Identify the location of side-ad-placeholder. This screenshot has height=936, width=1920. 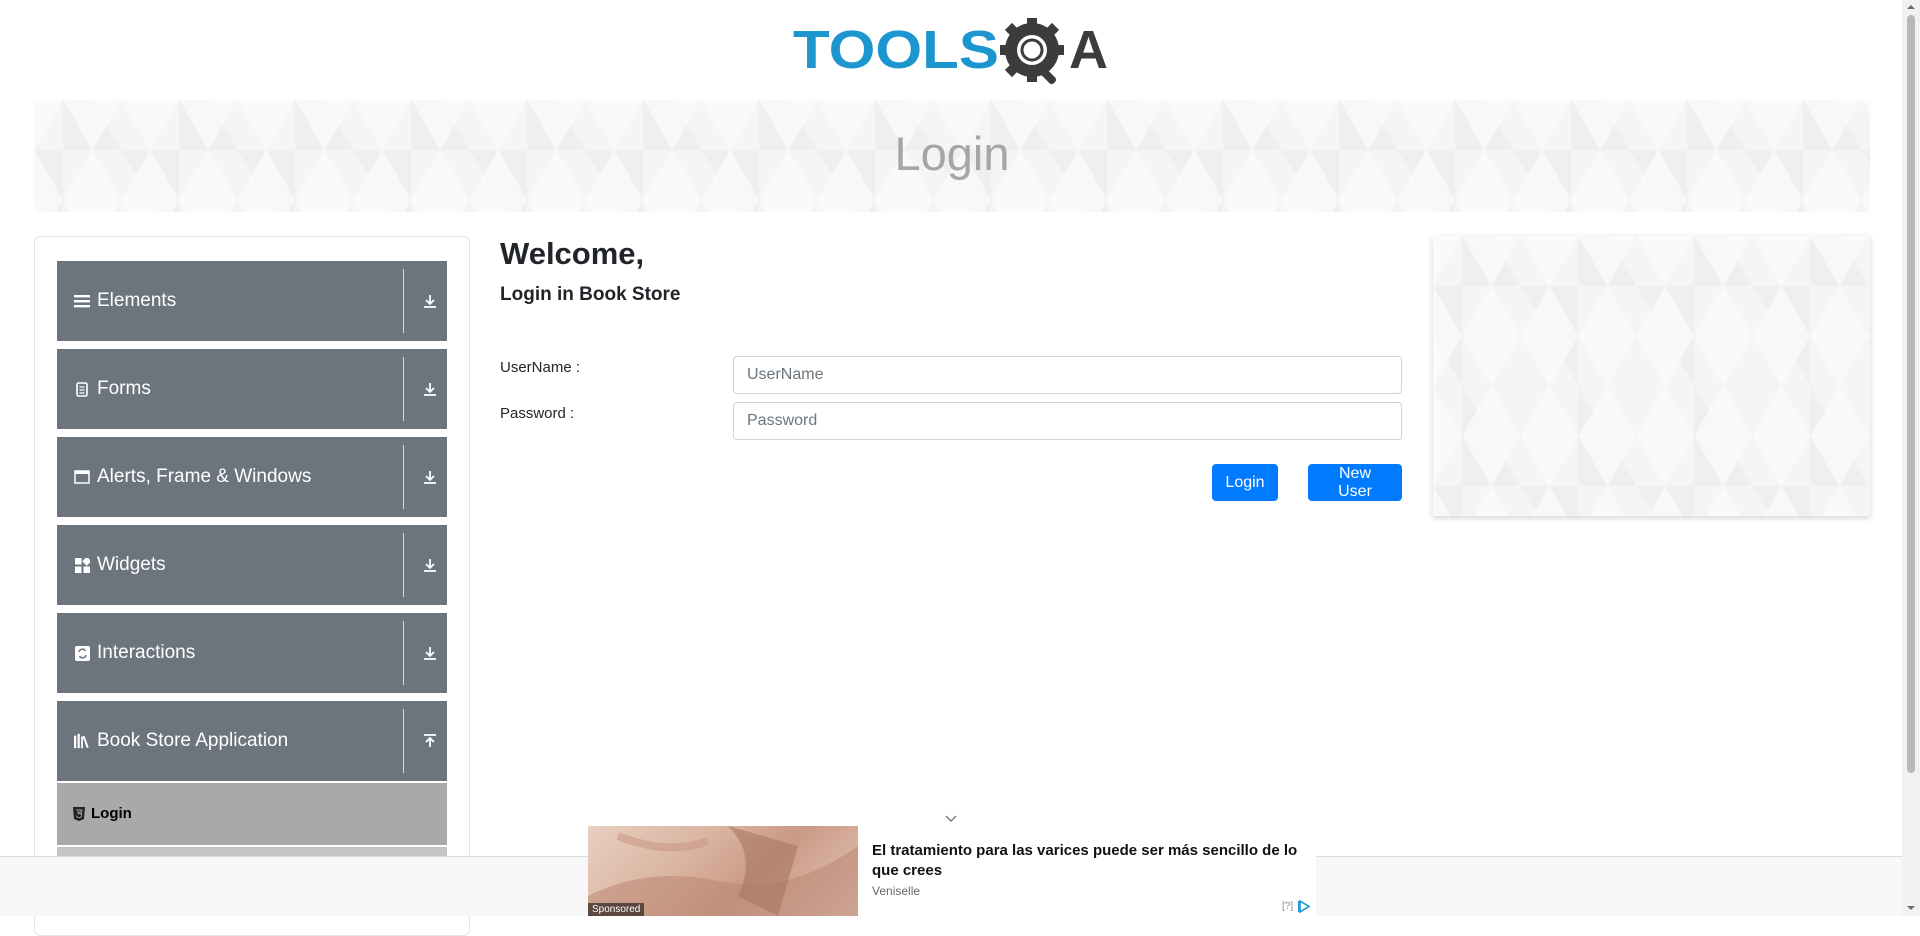
(1651, 376).